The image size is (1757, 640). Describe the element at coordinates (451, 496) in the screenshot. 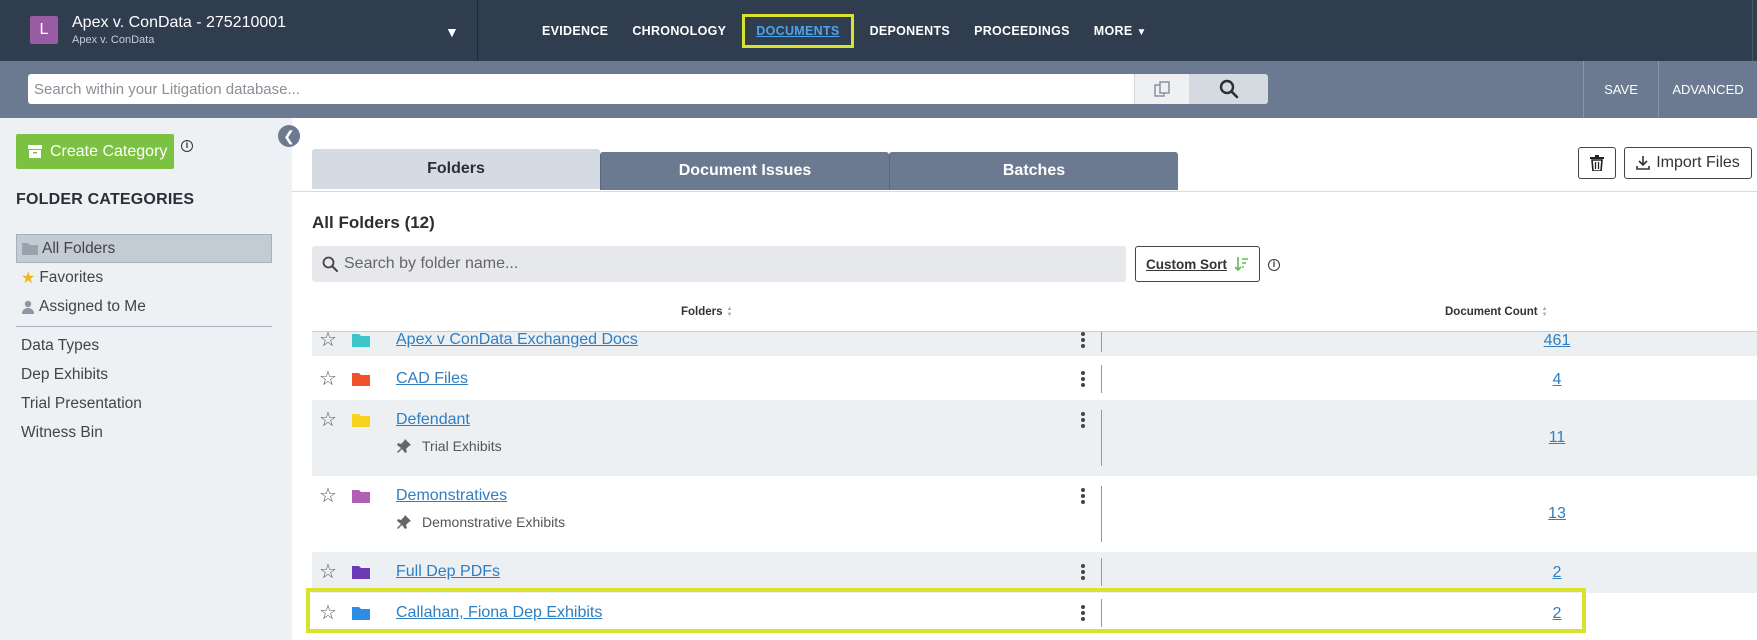

I see `folder-name-link: Demonstratives` at that location.